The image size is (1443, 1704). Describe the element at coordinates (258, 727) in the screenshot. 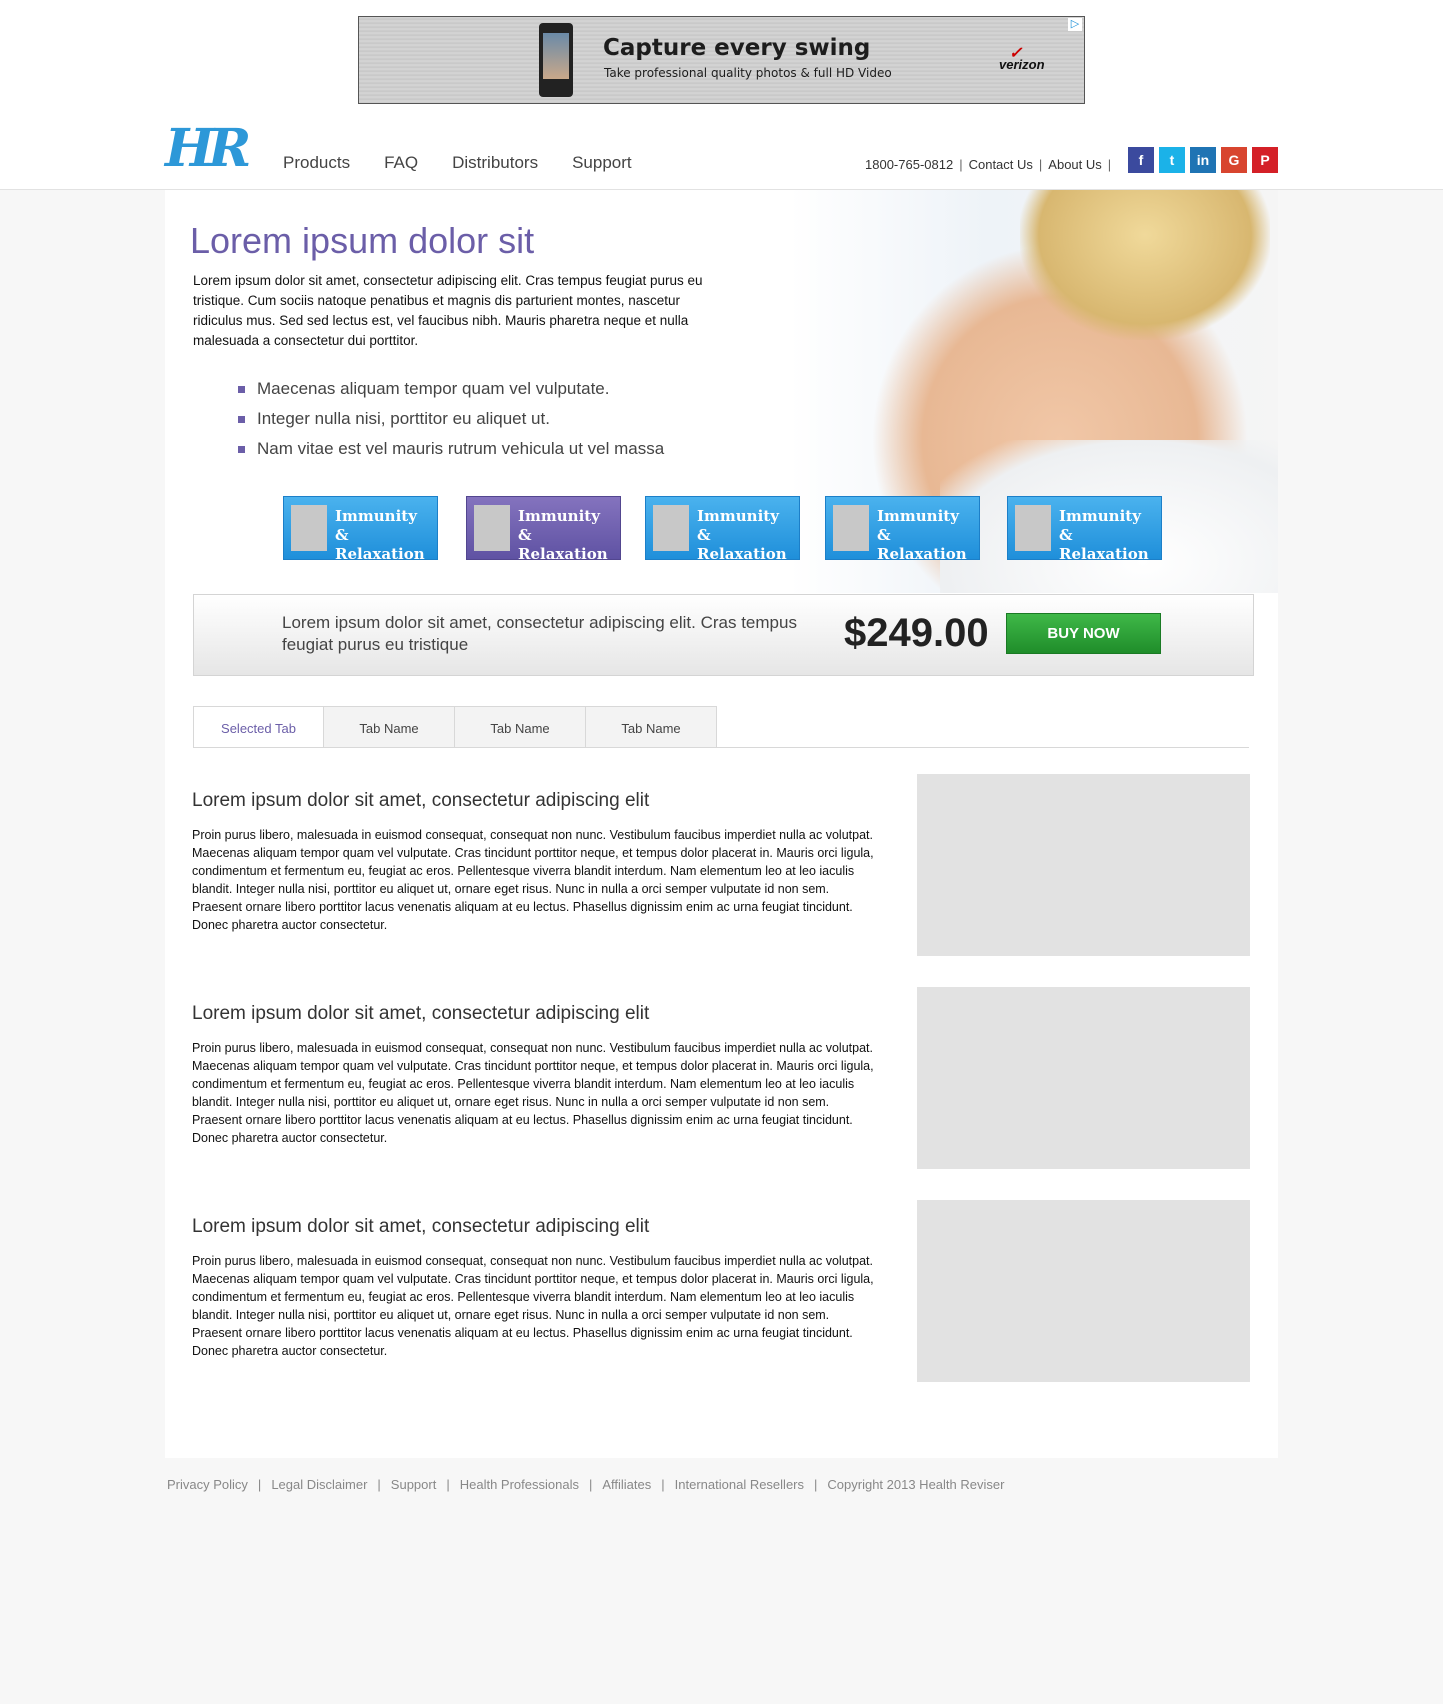

I see `tab-selected: Selected Tab` at that location.